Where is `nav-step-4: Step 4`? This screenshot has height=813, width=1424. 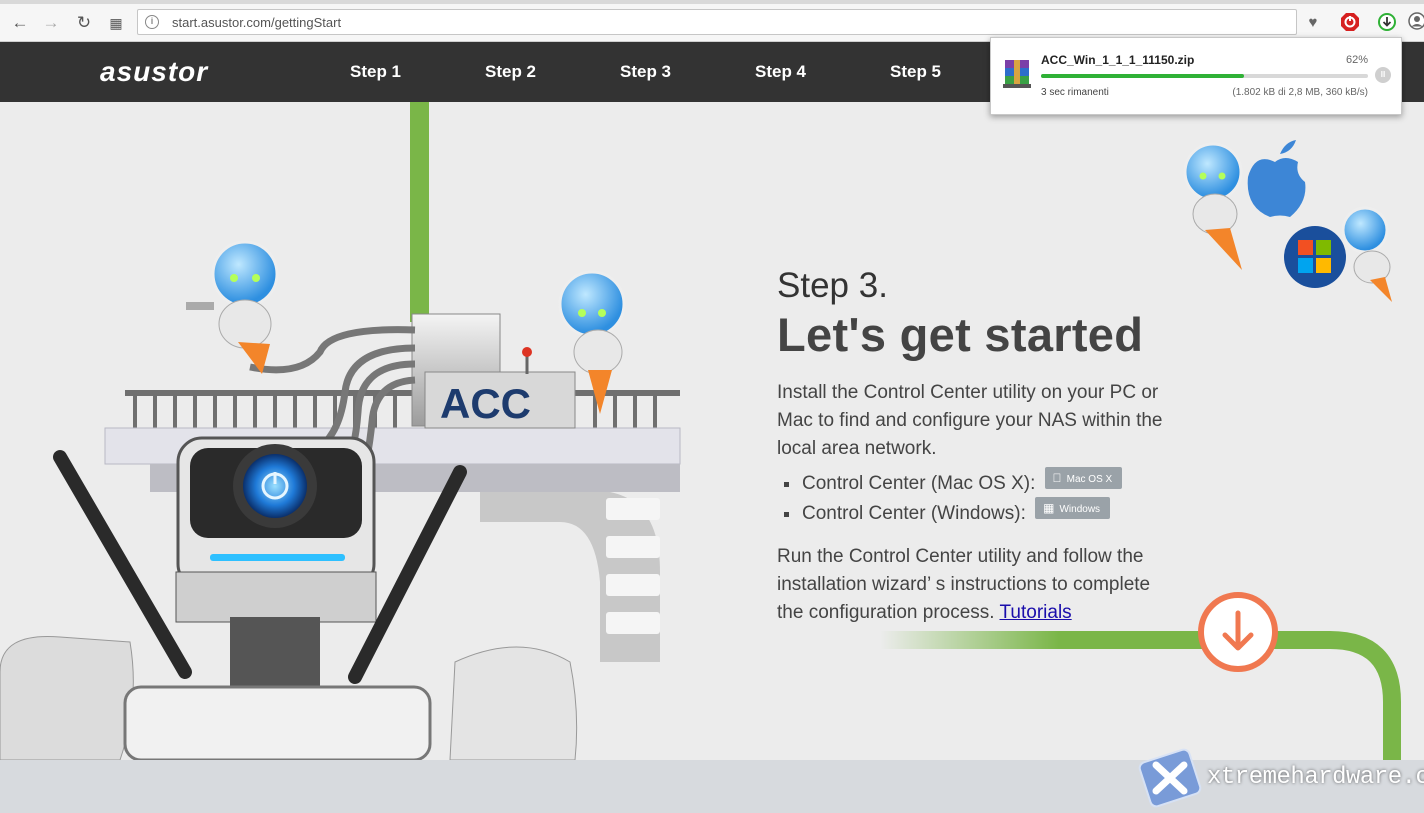
nav-step-4: Step 4 is located at coordinates (780, 72).